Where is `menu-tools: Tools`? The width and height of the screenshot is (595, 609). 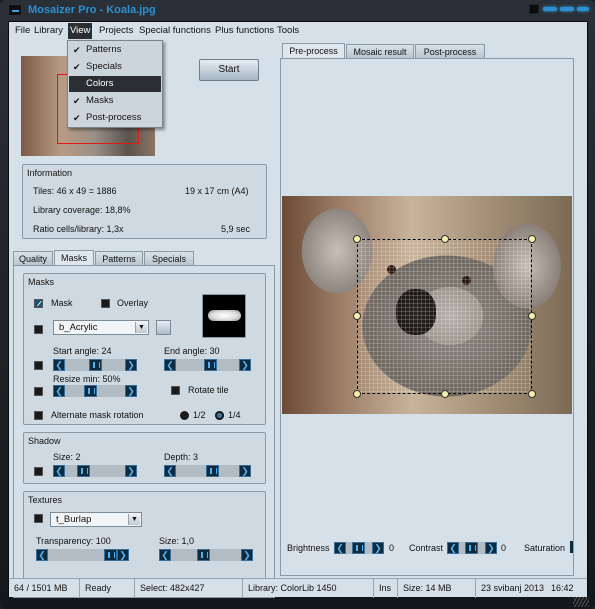 menu-tools: Tools is located at coordinates (288, 30).